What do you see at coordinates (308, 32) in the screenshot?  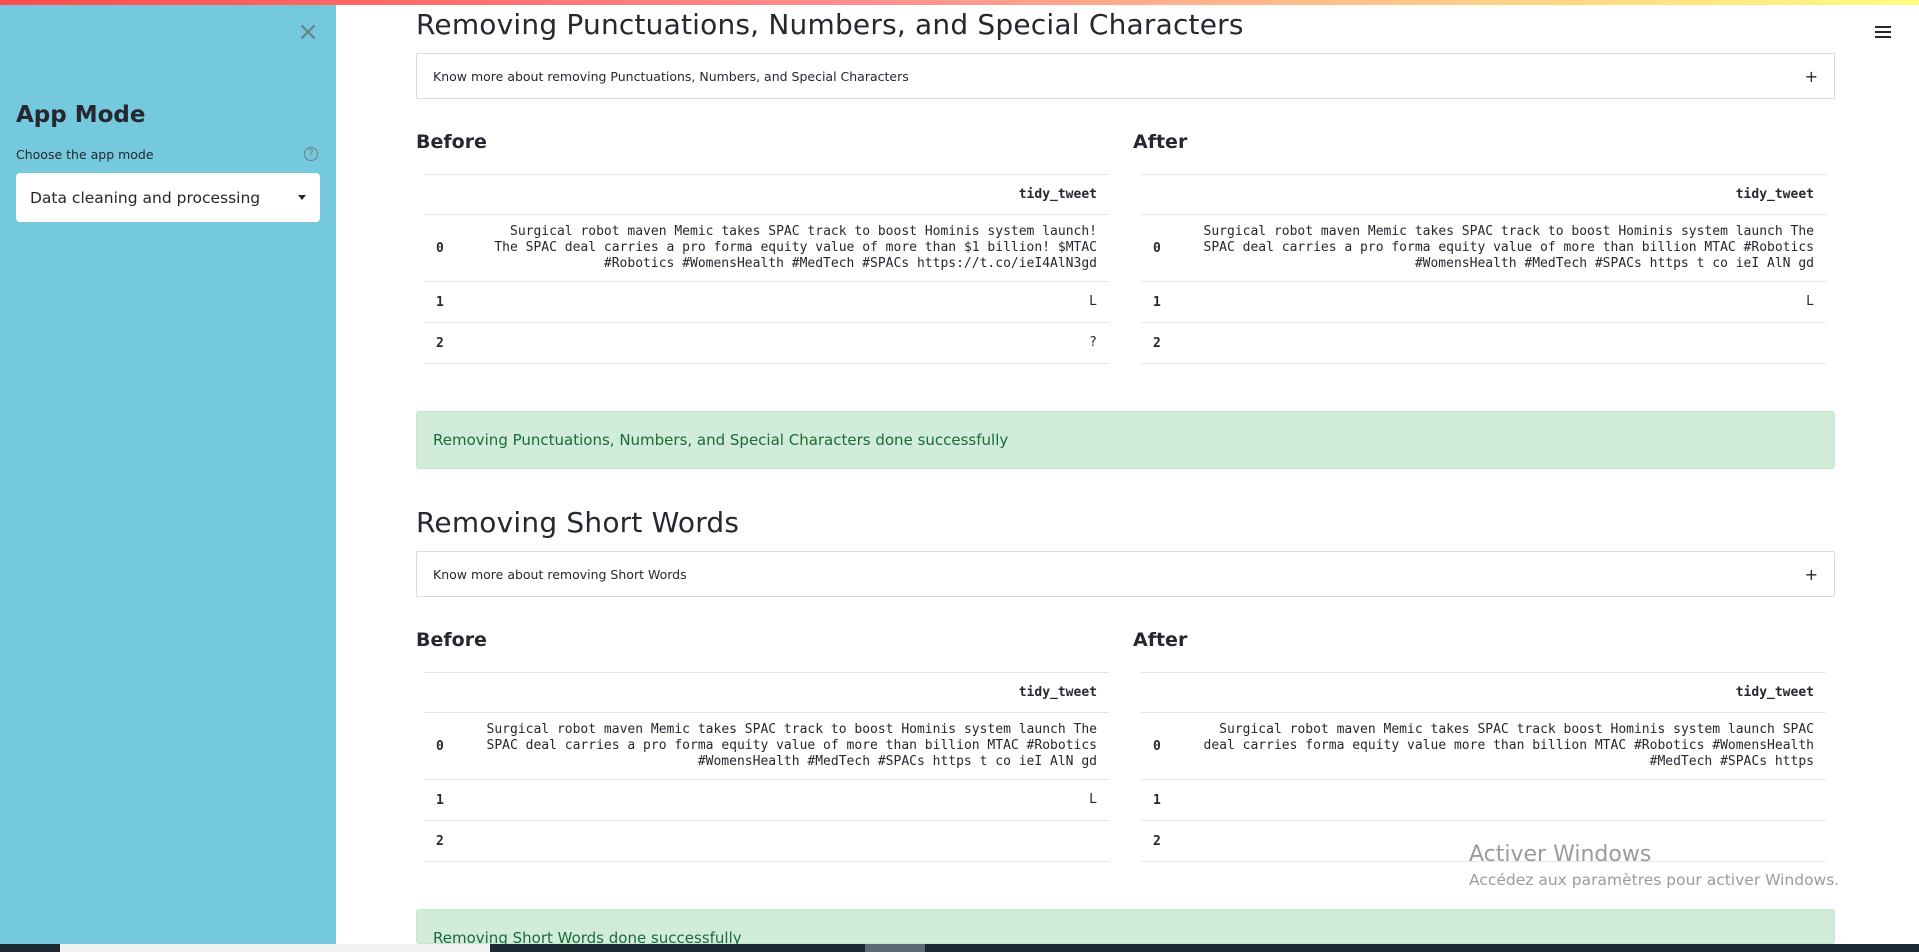 I see `close-sidebar-icon: ×` at bounding box center [308, 32].